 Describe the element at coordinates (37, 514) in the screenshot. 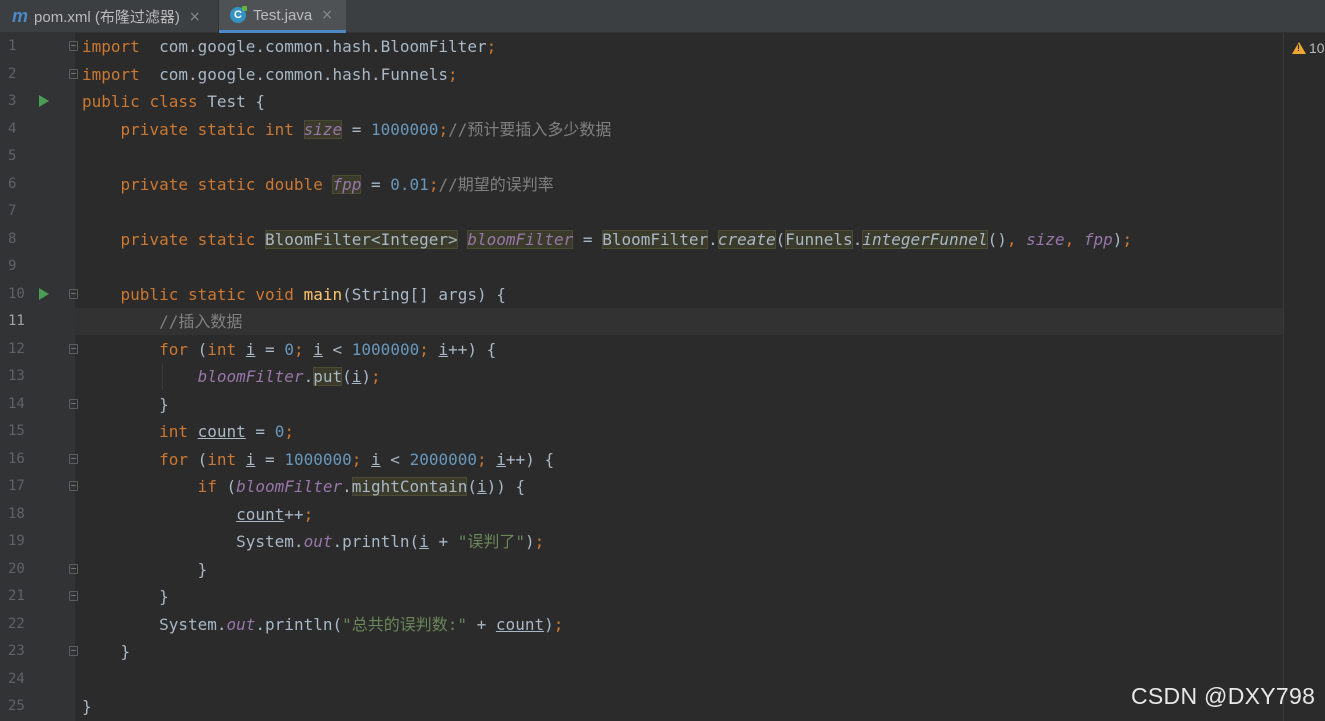

I see `gutter-line: 18` at that location.